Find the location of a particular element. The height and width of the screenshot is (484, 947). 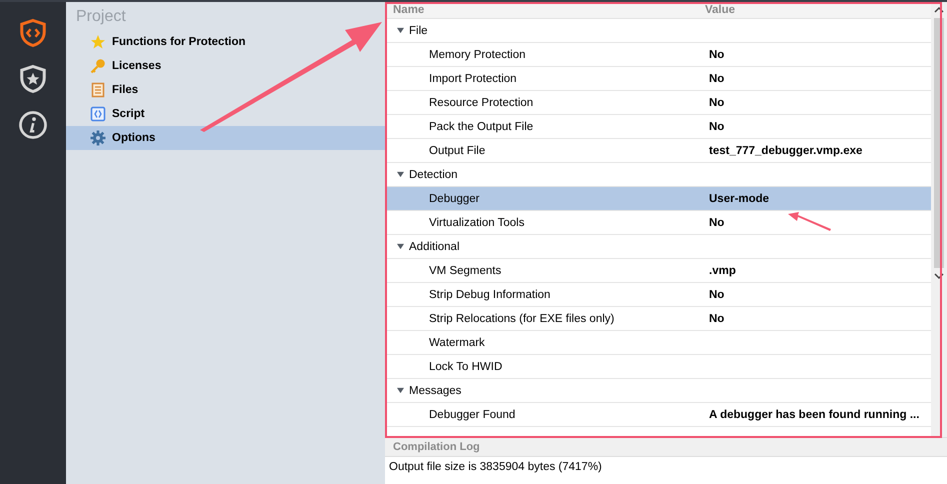

property-name: Import Protection is located at coordinates (473, 78).